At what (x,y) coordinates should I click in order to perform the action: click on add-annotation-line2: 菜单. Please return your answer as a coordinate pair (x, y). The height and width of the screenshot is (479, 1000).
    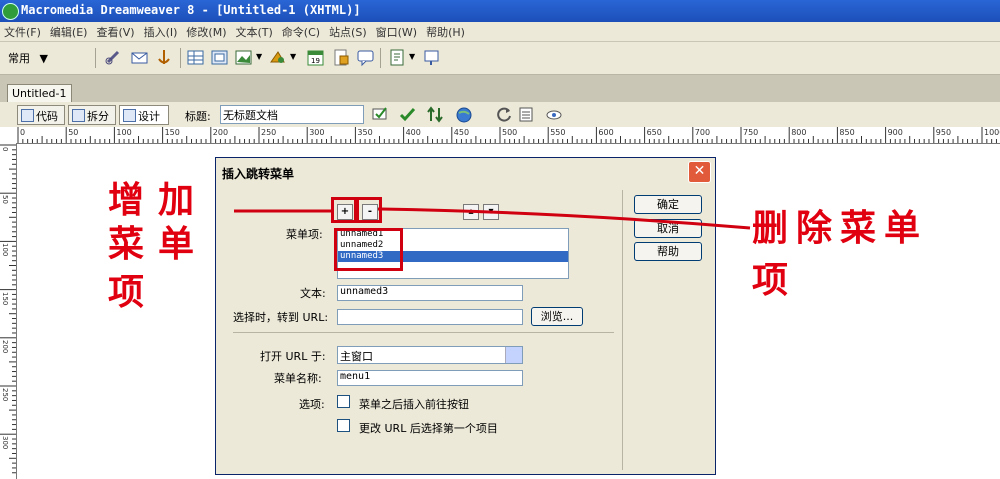
    Looking at the image, I should click on (158, 244).